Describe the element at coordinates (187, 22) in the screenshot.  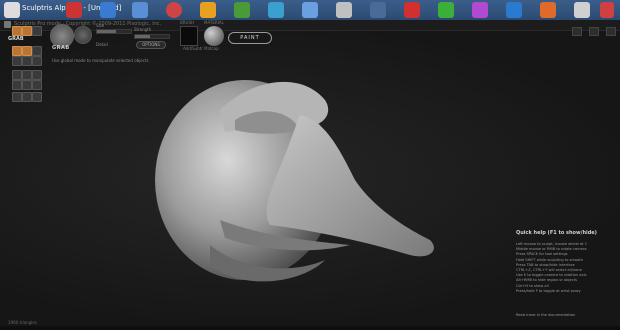
I see `brush-label: BRUSH` at that location.